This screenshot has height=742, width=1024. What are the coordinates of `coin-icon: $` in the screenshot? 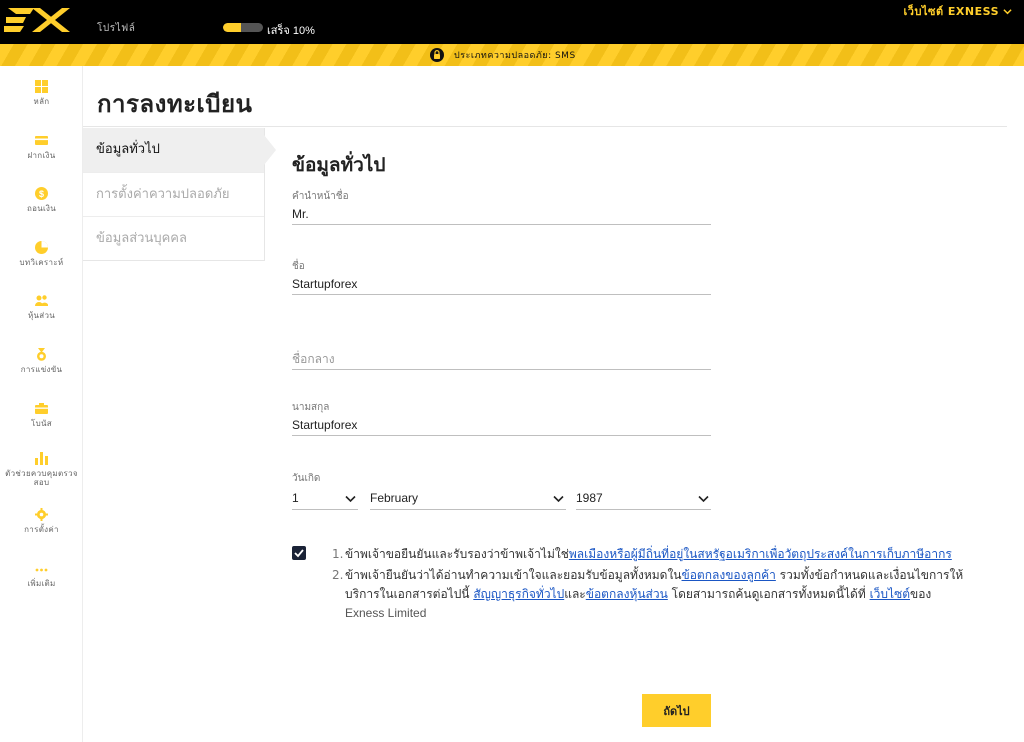 It's located at (41, 193).